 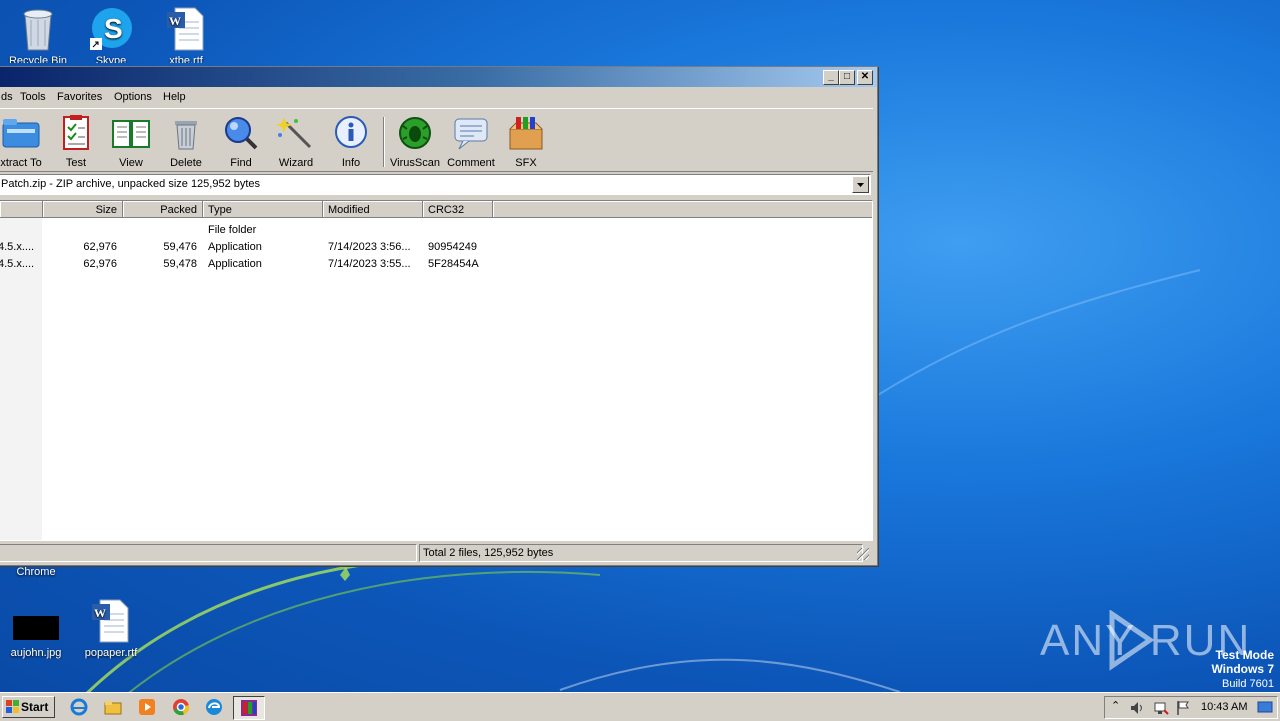 I want to click on address-dropdown-button, so click(x=860, y=184).